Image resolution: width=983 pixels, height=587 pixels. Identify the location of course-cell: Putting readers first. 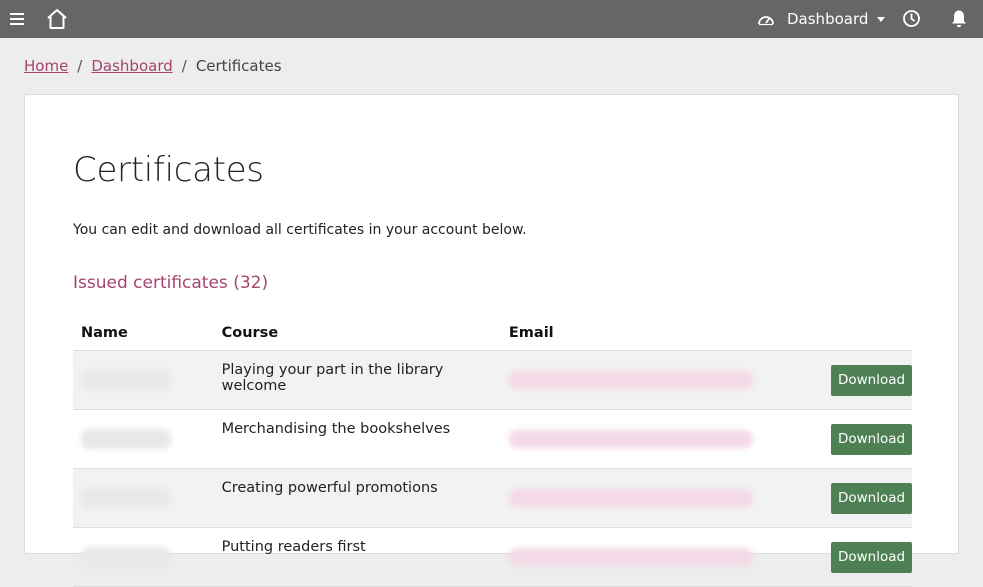
(357, 557).